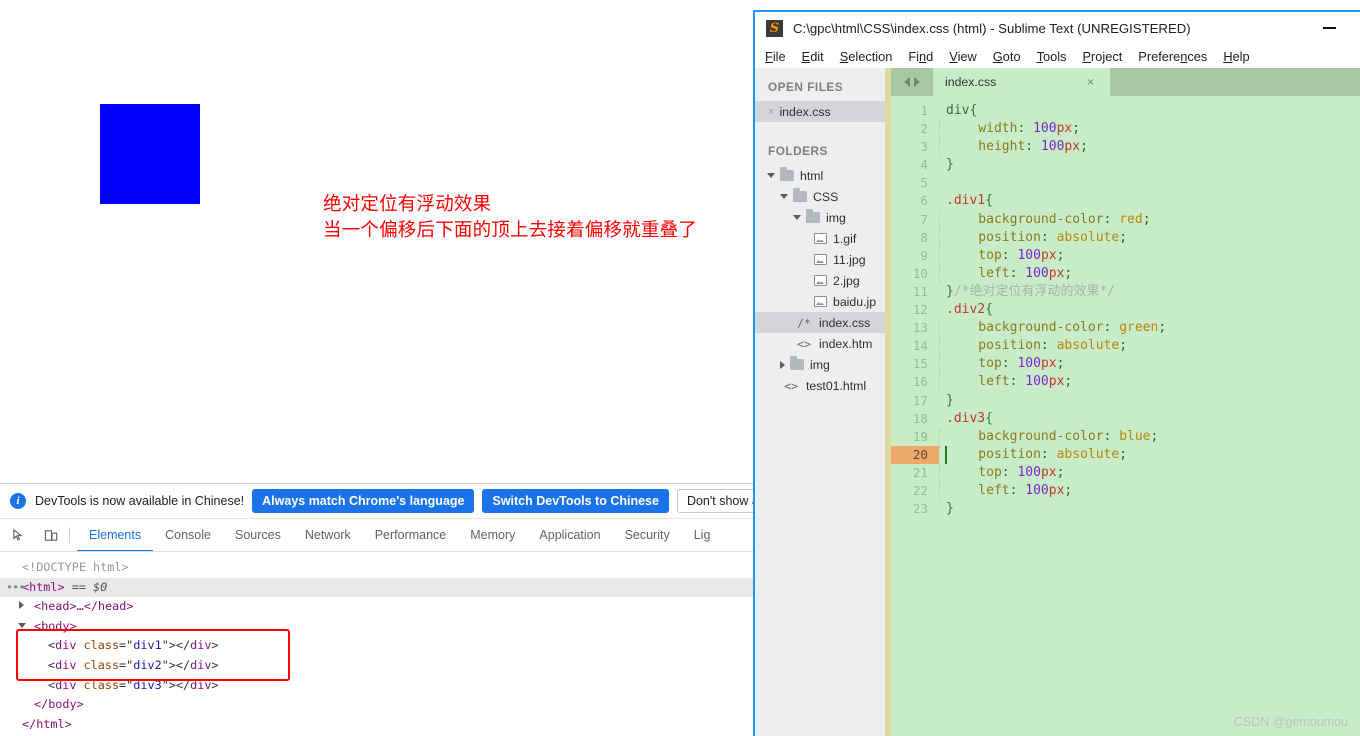  What do you see at coordinates (1125, 310) in the screenshot?
I see `code-line: 12 .div2{` at bounding box center [1125, 310].